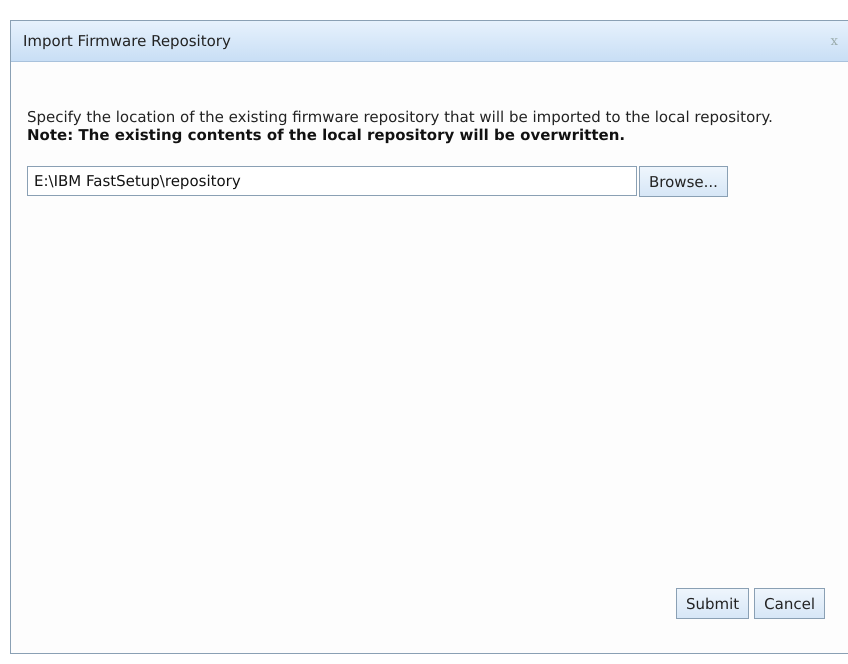 The height and width of the screenshot is (664, 848). I want to click on path-input-field: E:\IBM FastSetup\repository, so click(332, 181).